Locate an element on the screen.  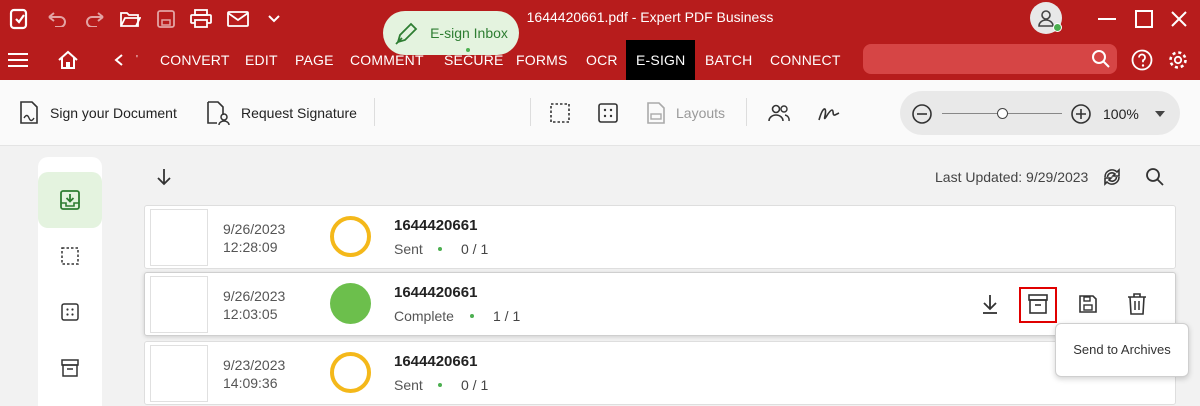
menu-item-esign: E-SIGN is located at coordinates (661, 60).